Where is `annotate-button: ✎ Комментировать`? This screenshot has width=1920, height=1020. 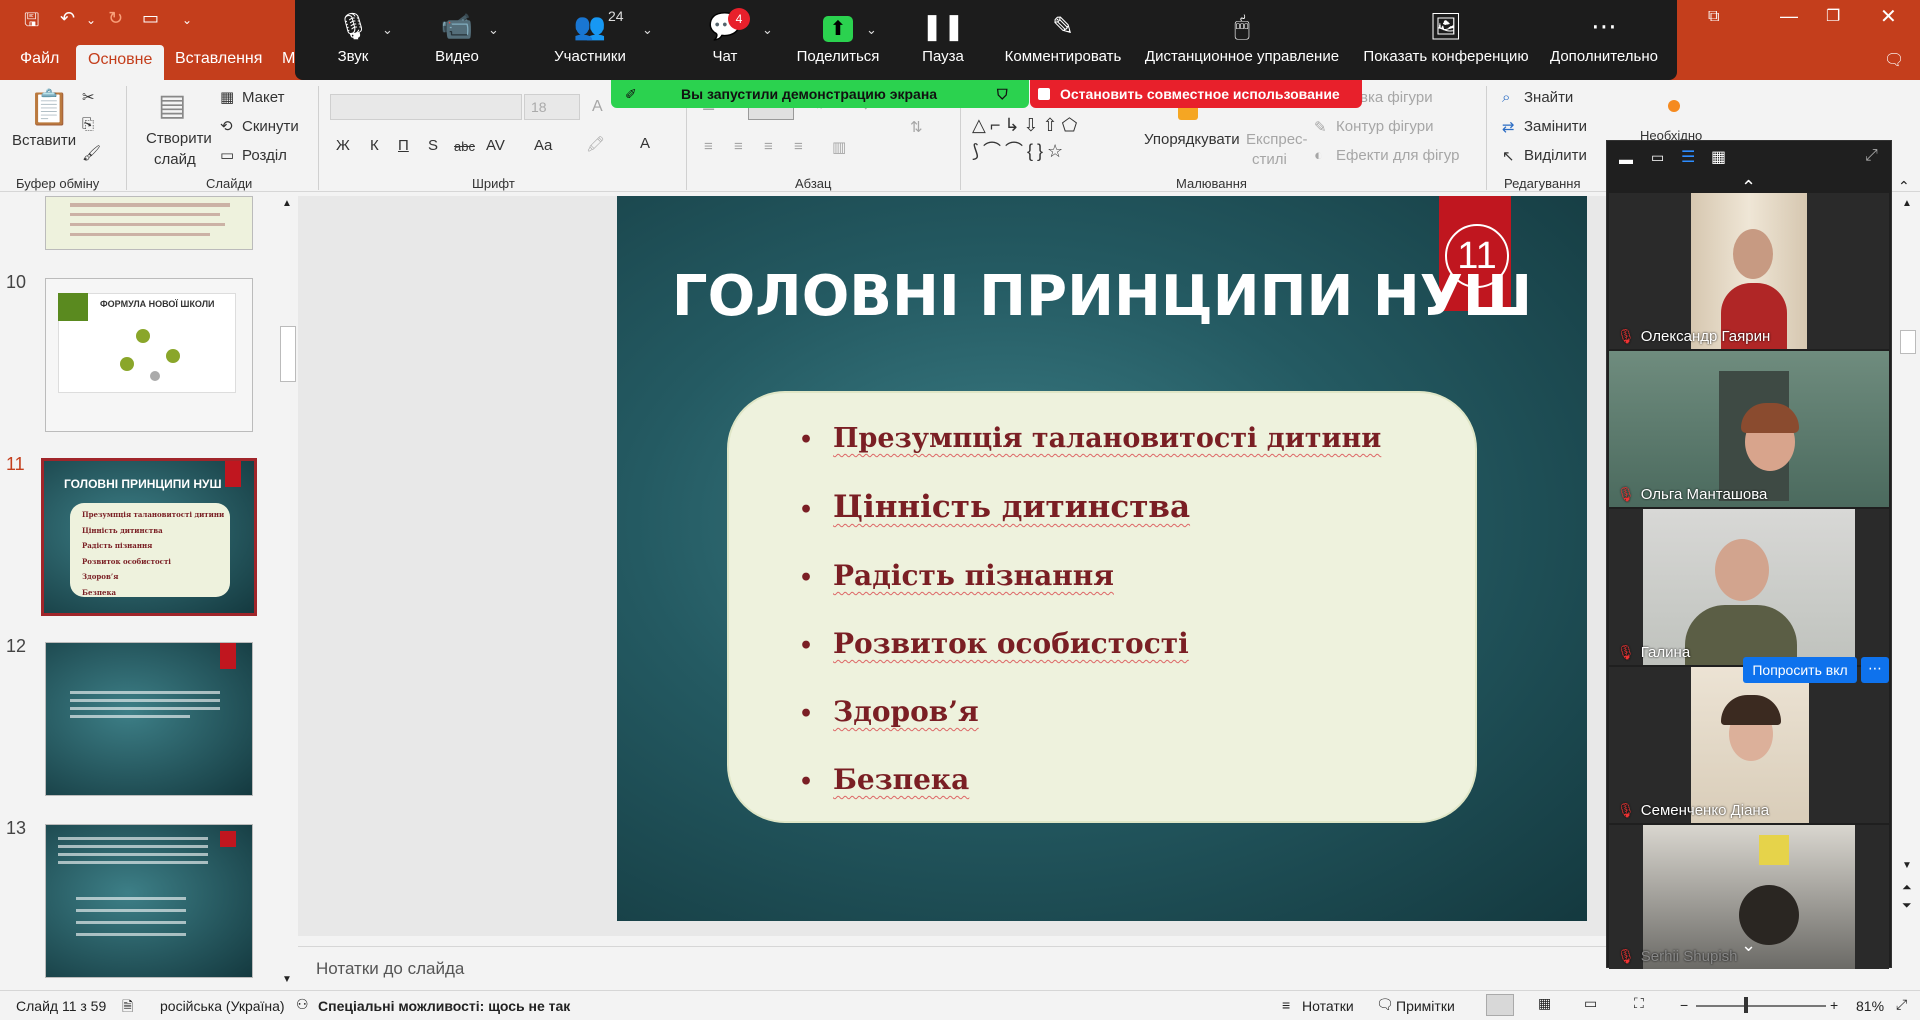 annotate-button: ✎ Комментировать is located at coordinates (1063, 34).